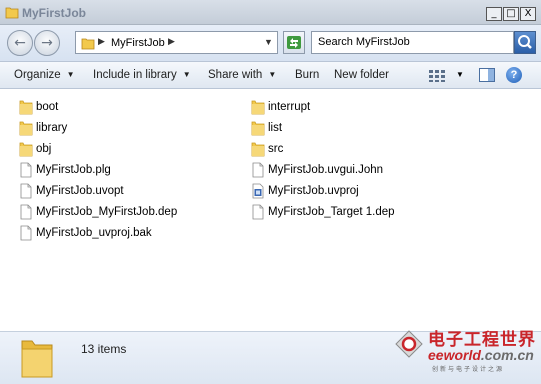  I want to click on organize-label: Organize, so click(37, 75).